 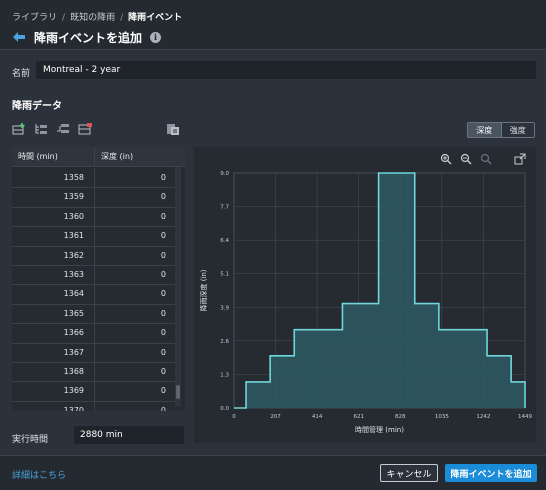 I want to click on delete-row-icon, so click(x=85, y=129).